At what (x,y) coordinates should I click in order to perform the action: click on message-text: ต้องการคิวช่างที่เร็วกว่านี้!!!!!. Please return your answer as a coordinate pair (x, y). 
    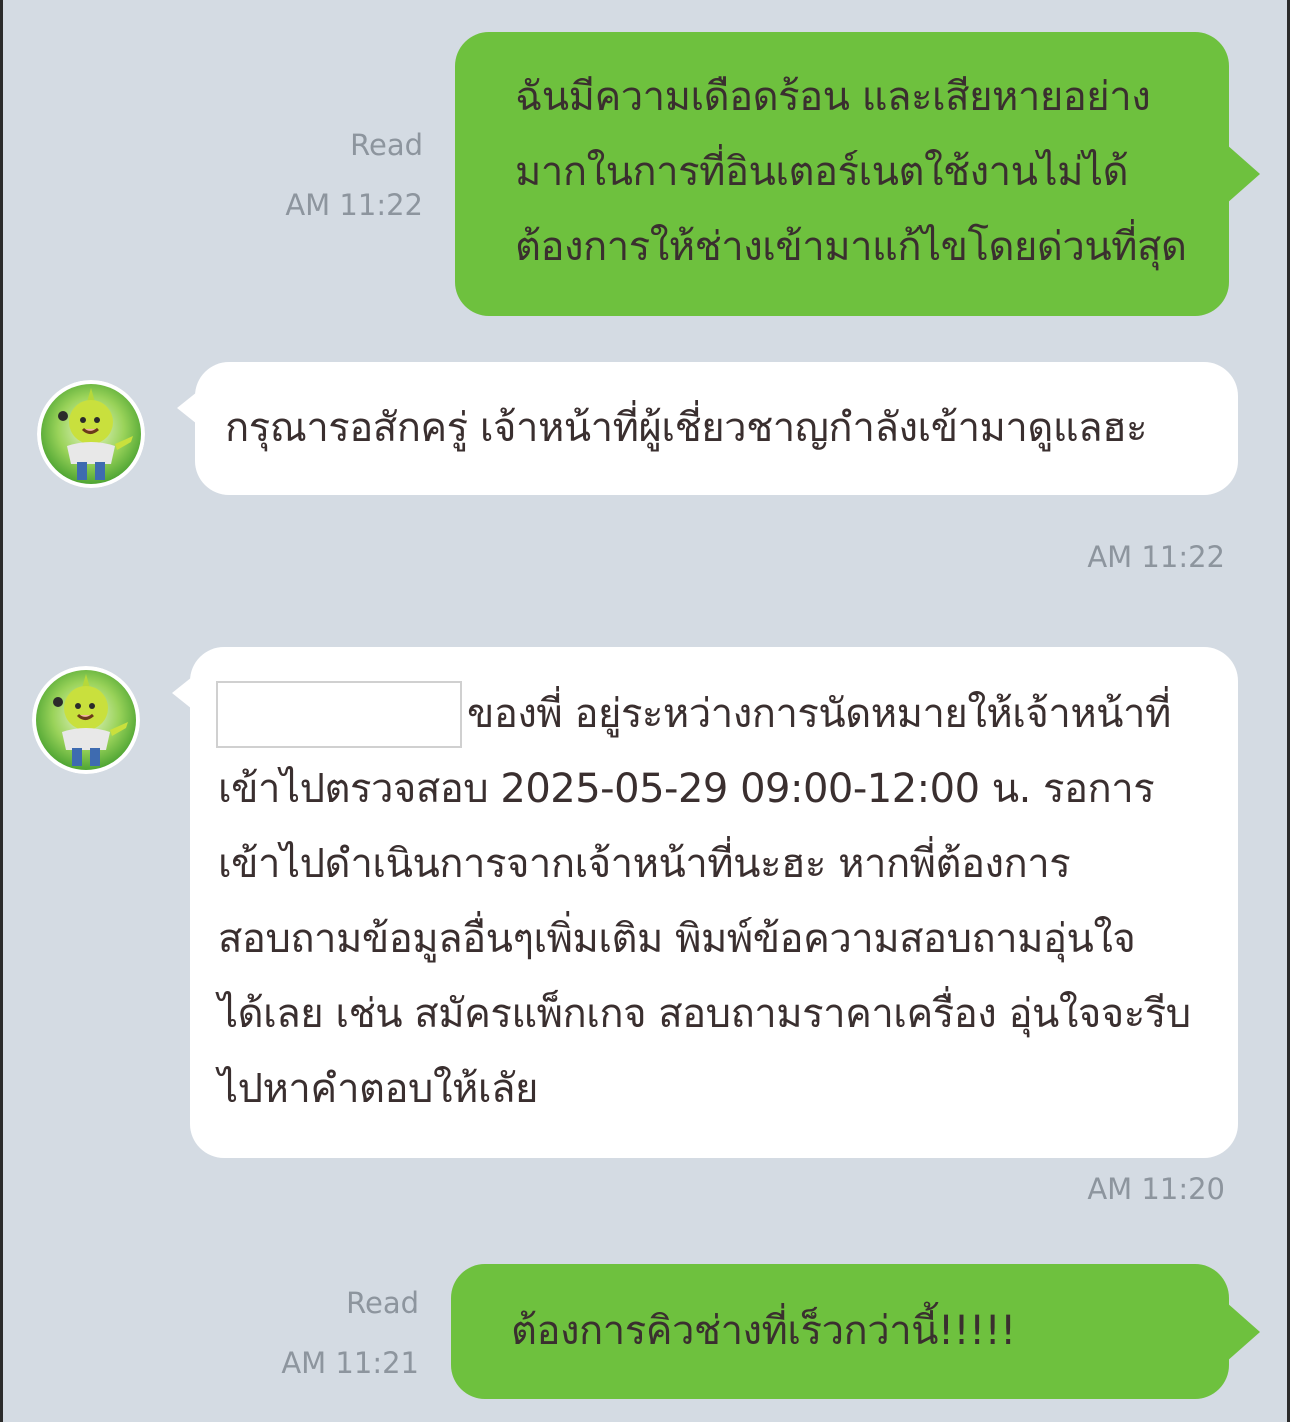
    Looking at the image, I should click on (763, 1331).